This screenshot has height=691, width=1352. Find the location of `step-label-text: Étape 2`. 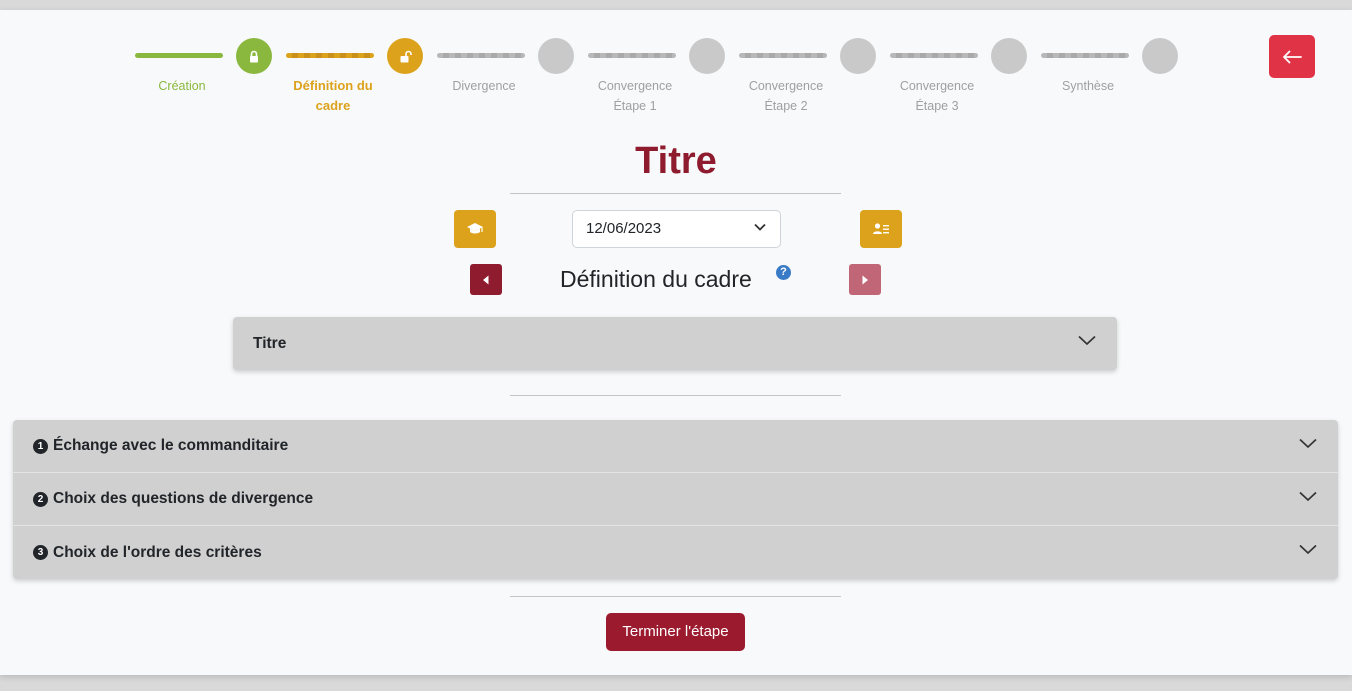

step-label-text: Étape 2 is located at coordinates (786, 106).